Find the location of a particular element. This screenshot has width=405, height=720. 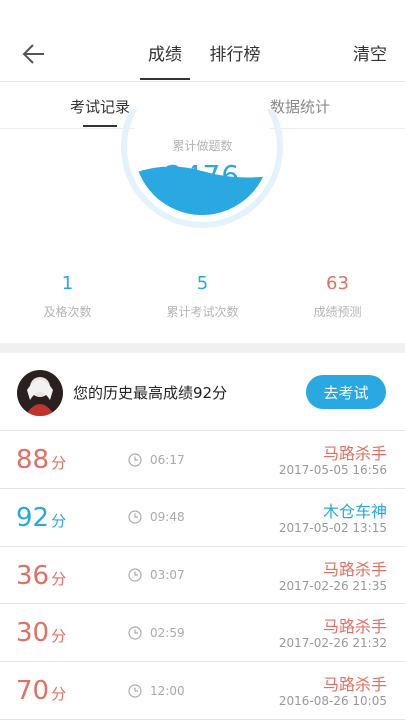

record-score: 30 分 is located at coordinates (41, 632).